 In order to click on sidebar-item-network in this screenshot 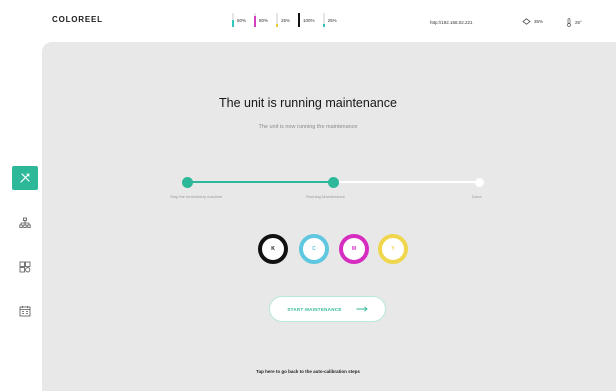, I will do `click(25, 223)`.